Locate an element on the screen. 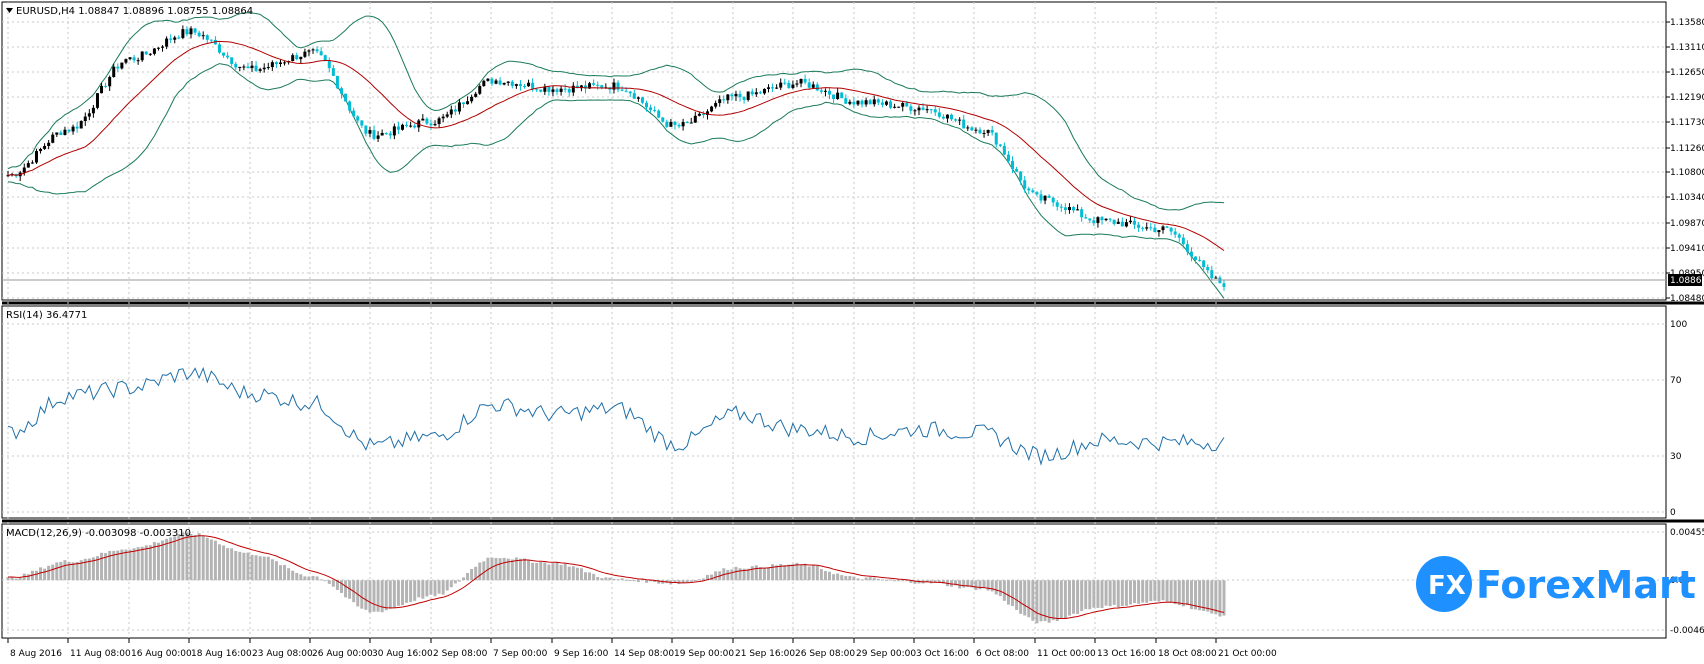  time-label: 26 Aug 00:00 is located at coordinates (342, 654).